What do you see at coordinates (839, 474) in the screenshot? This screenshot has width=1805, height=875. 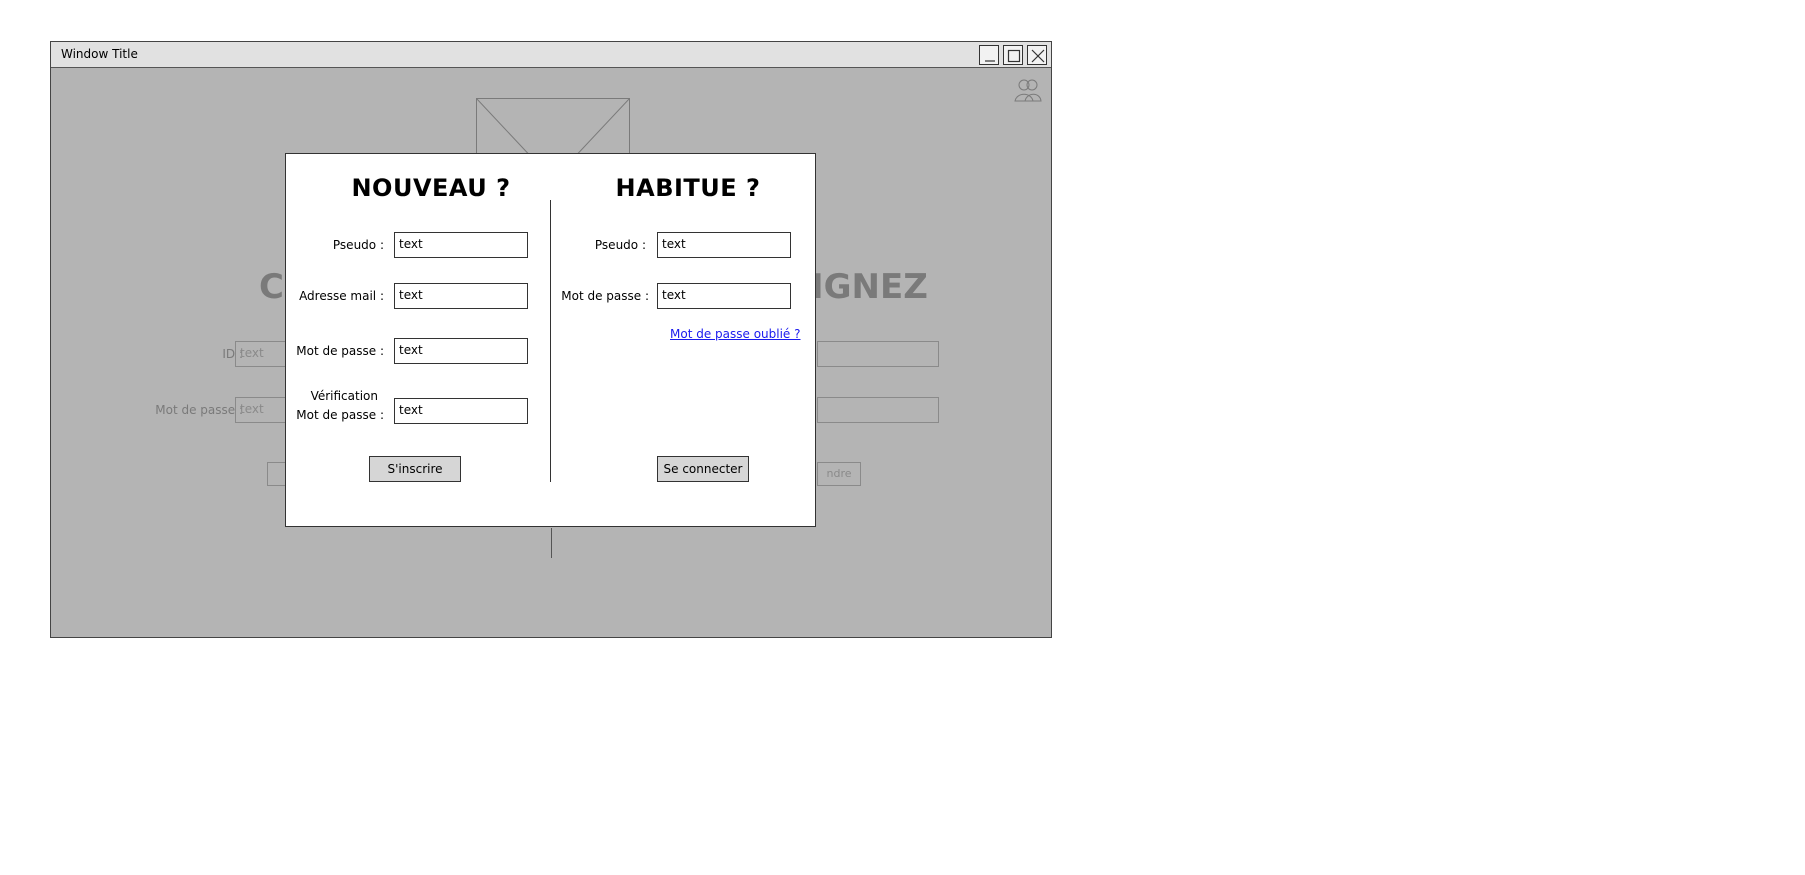 I see `background-button-right: ndre` at bounding box center [839, 474].